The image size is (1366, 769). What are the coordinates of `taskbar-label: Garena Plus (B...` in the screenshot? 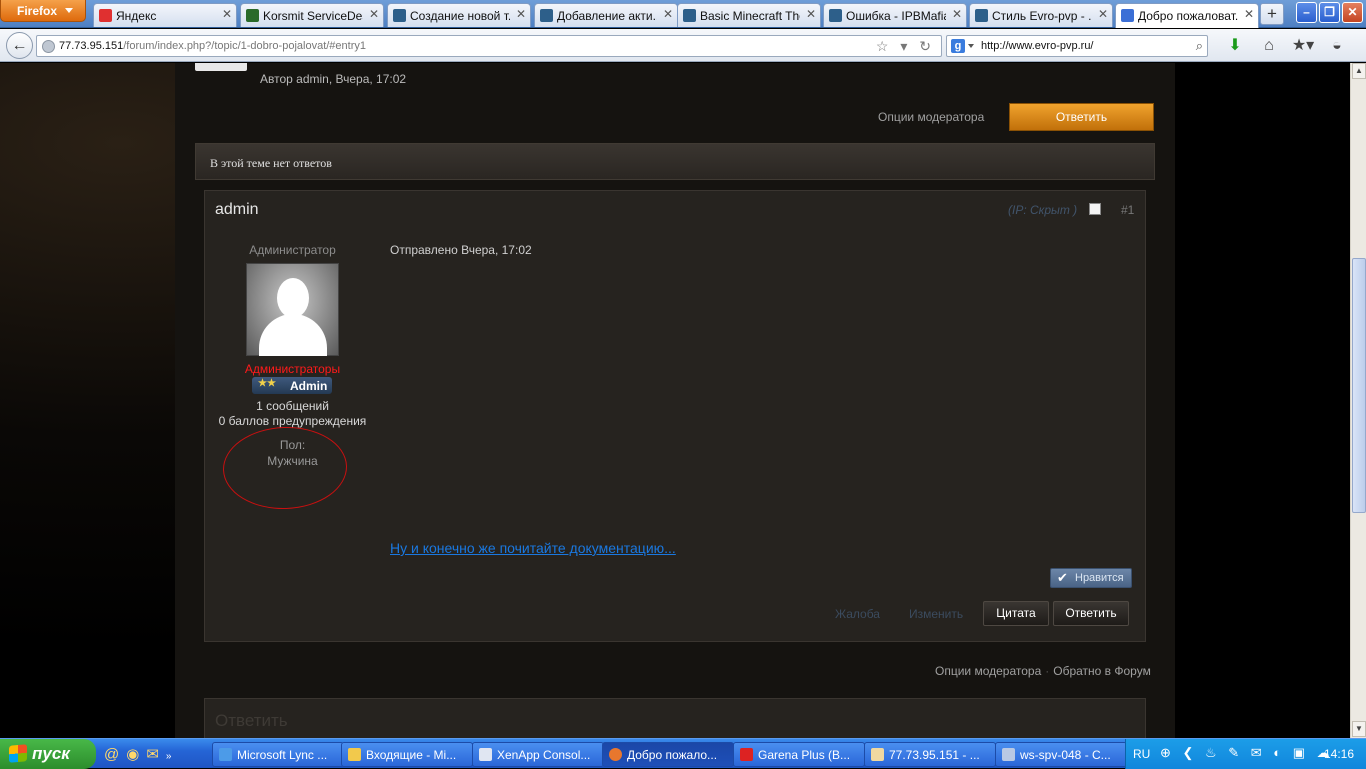 It's located at (804, 755).